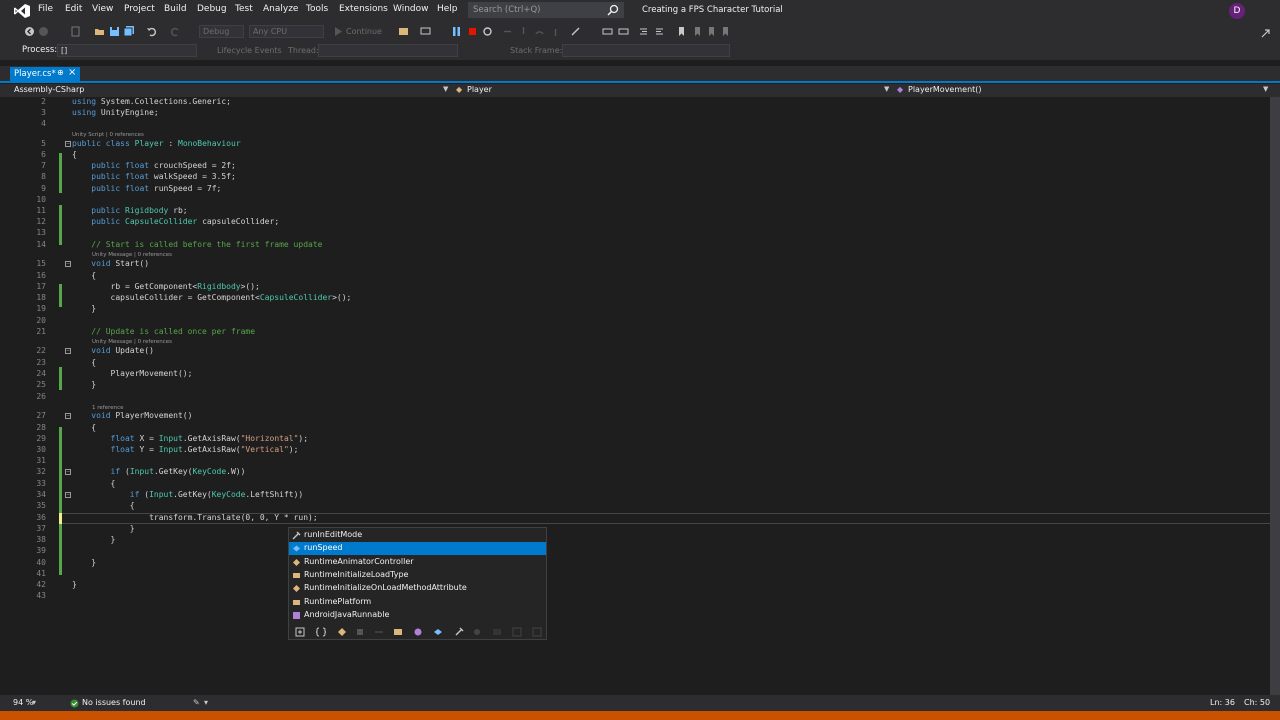  I want to click on prev-bookmark-icon, so click(697, 31).